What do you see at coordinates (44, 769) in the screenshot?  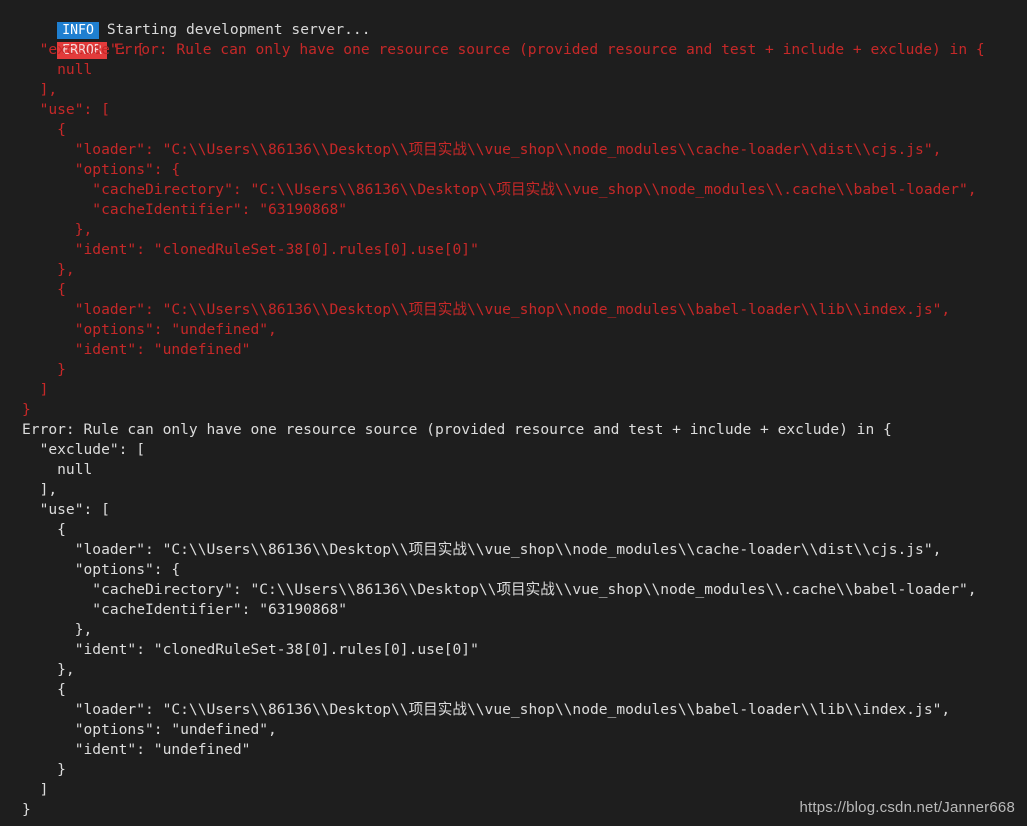 I see `plain-detail-line-16: }` at bounding box center [44, 769].